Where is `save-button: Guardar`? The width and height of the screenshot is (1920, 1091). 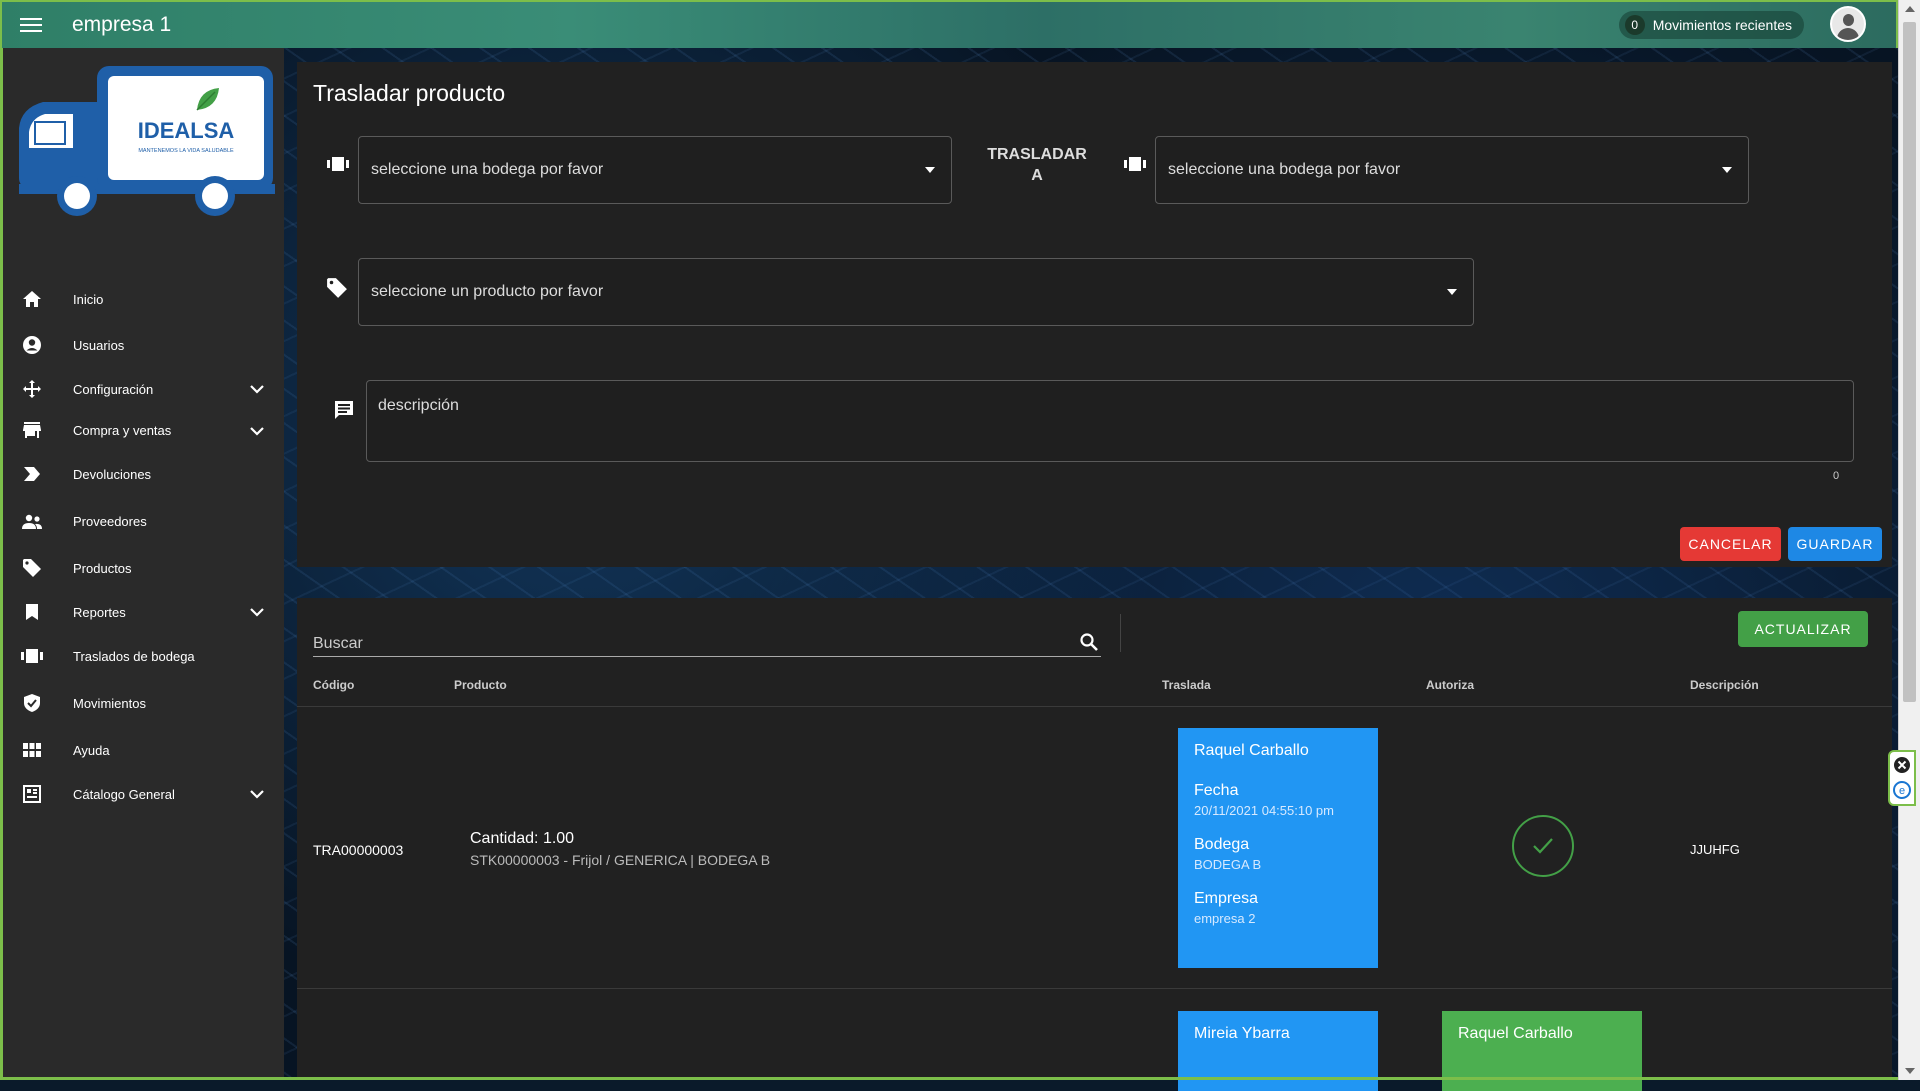 save-button: Guardar is located at coordinates (1835, 544).